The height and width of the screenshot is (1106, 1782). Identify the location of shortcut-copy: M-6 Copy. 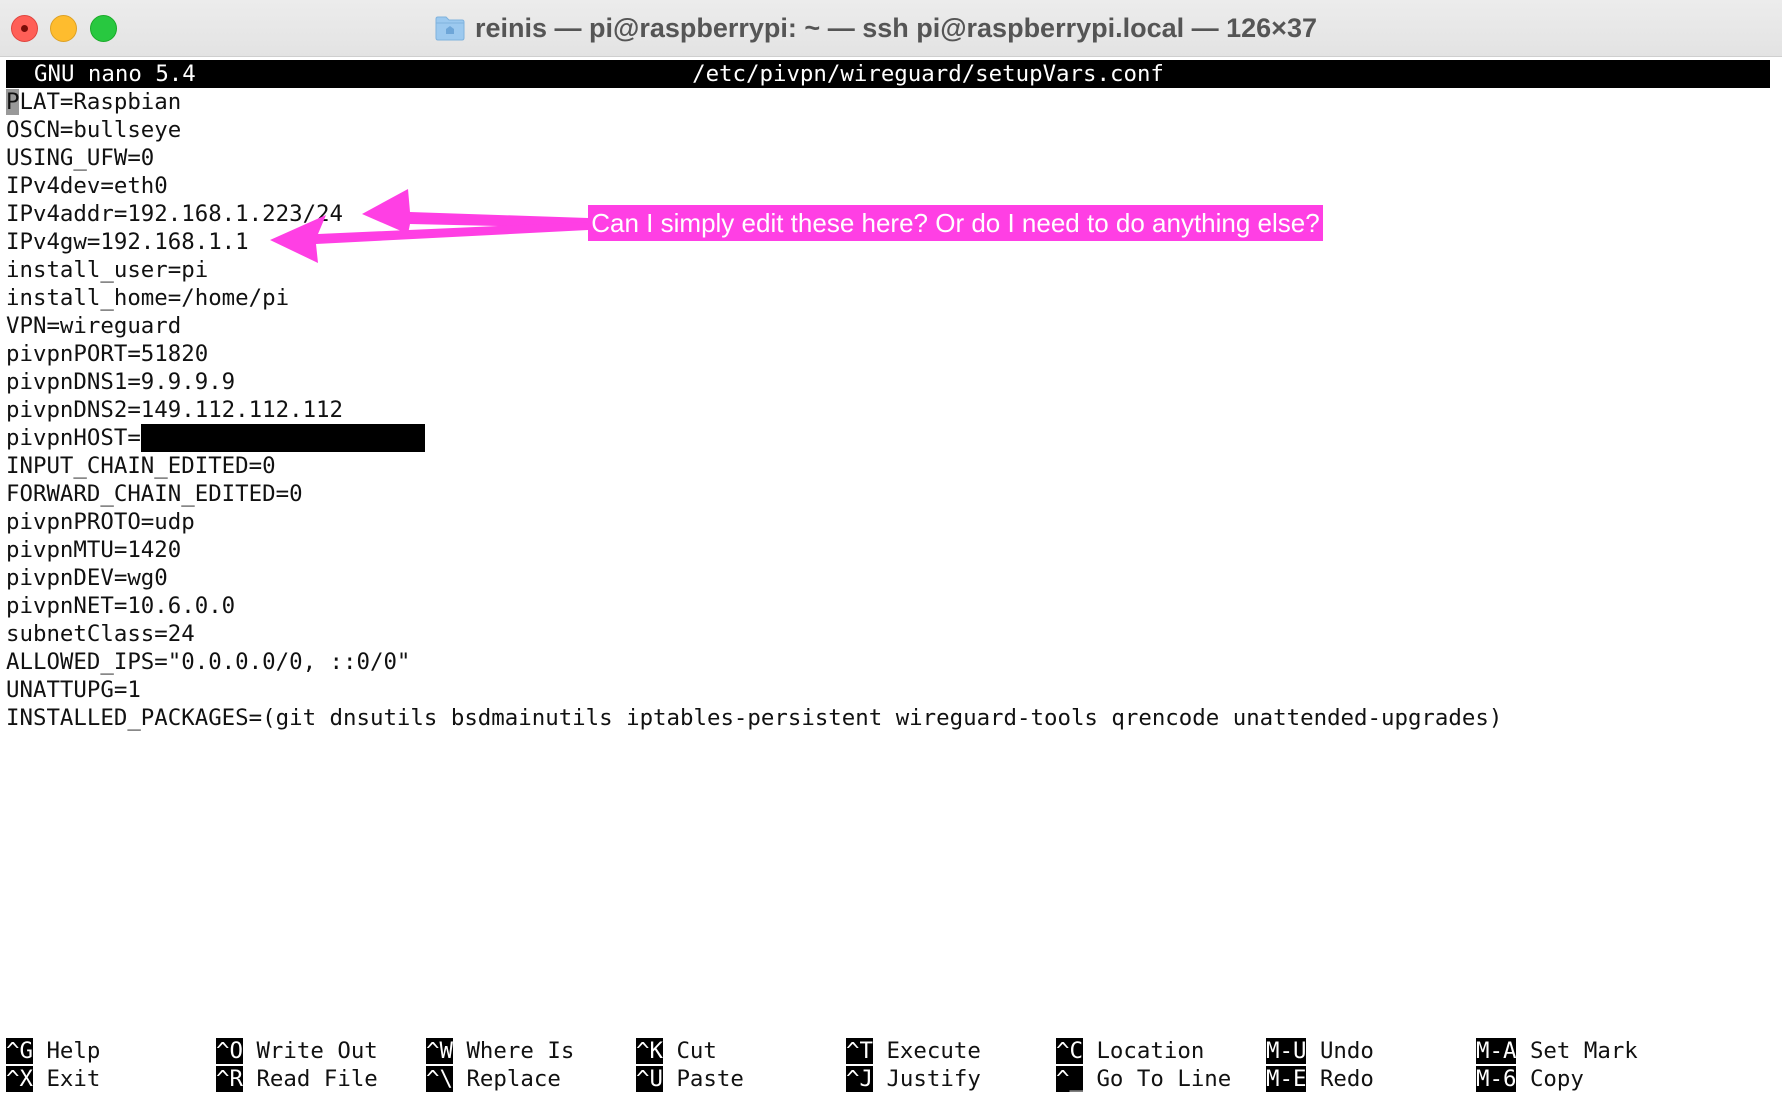
(1530, 1079).